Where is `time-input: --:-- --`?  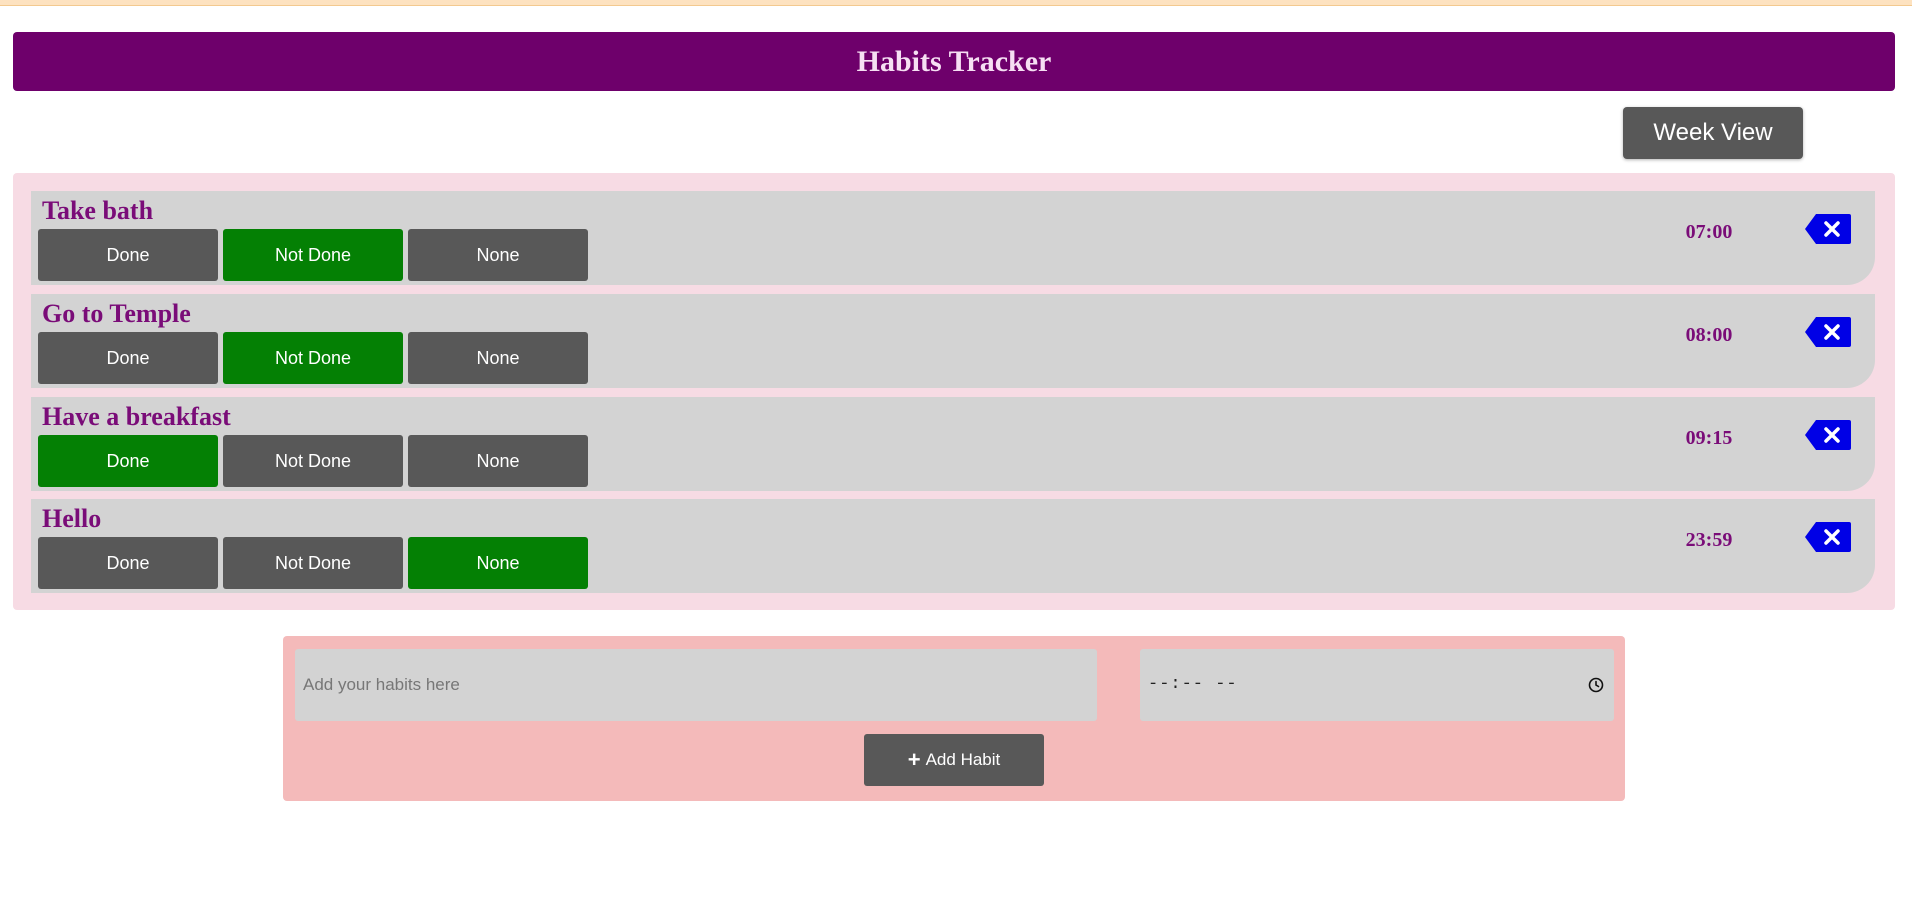 time-input: --:-- -- is located at coordinates (1377, 685).